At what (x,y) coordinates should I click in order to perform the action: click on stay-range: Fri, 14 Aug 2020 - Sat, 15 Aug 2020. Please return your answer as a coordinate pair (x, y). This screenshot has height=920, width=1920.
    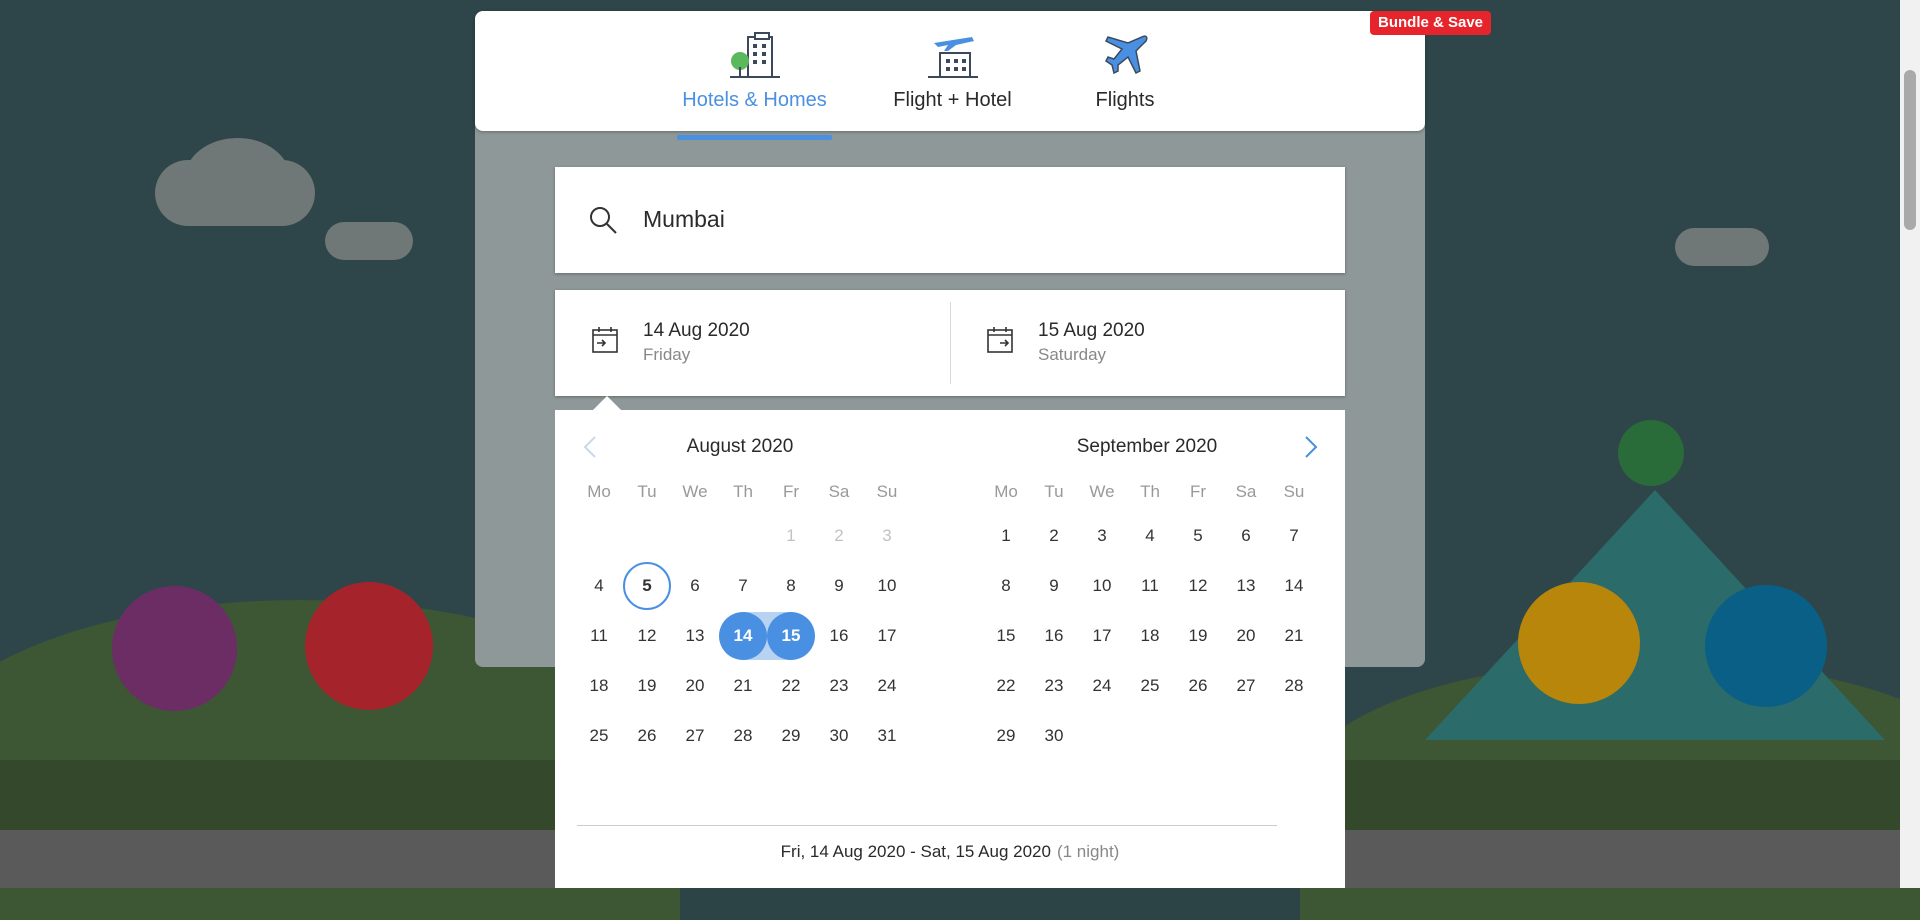
    Looking at the image, I should click on (915, 851).